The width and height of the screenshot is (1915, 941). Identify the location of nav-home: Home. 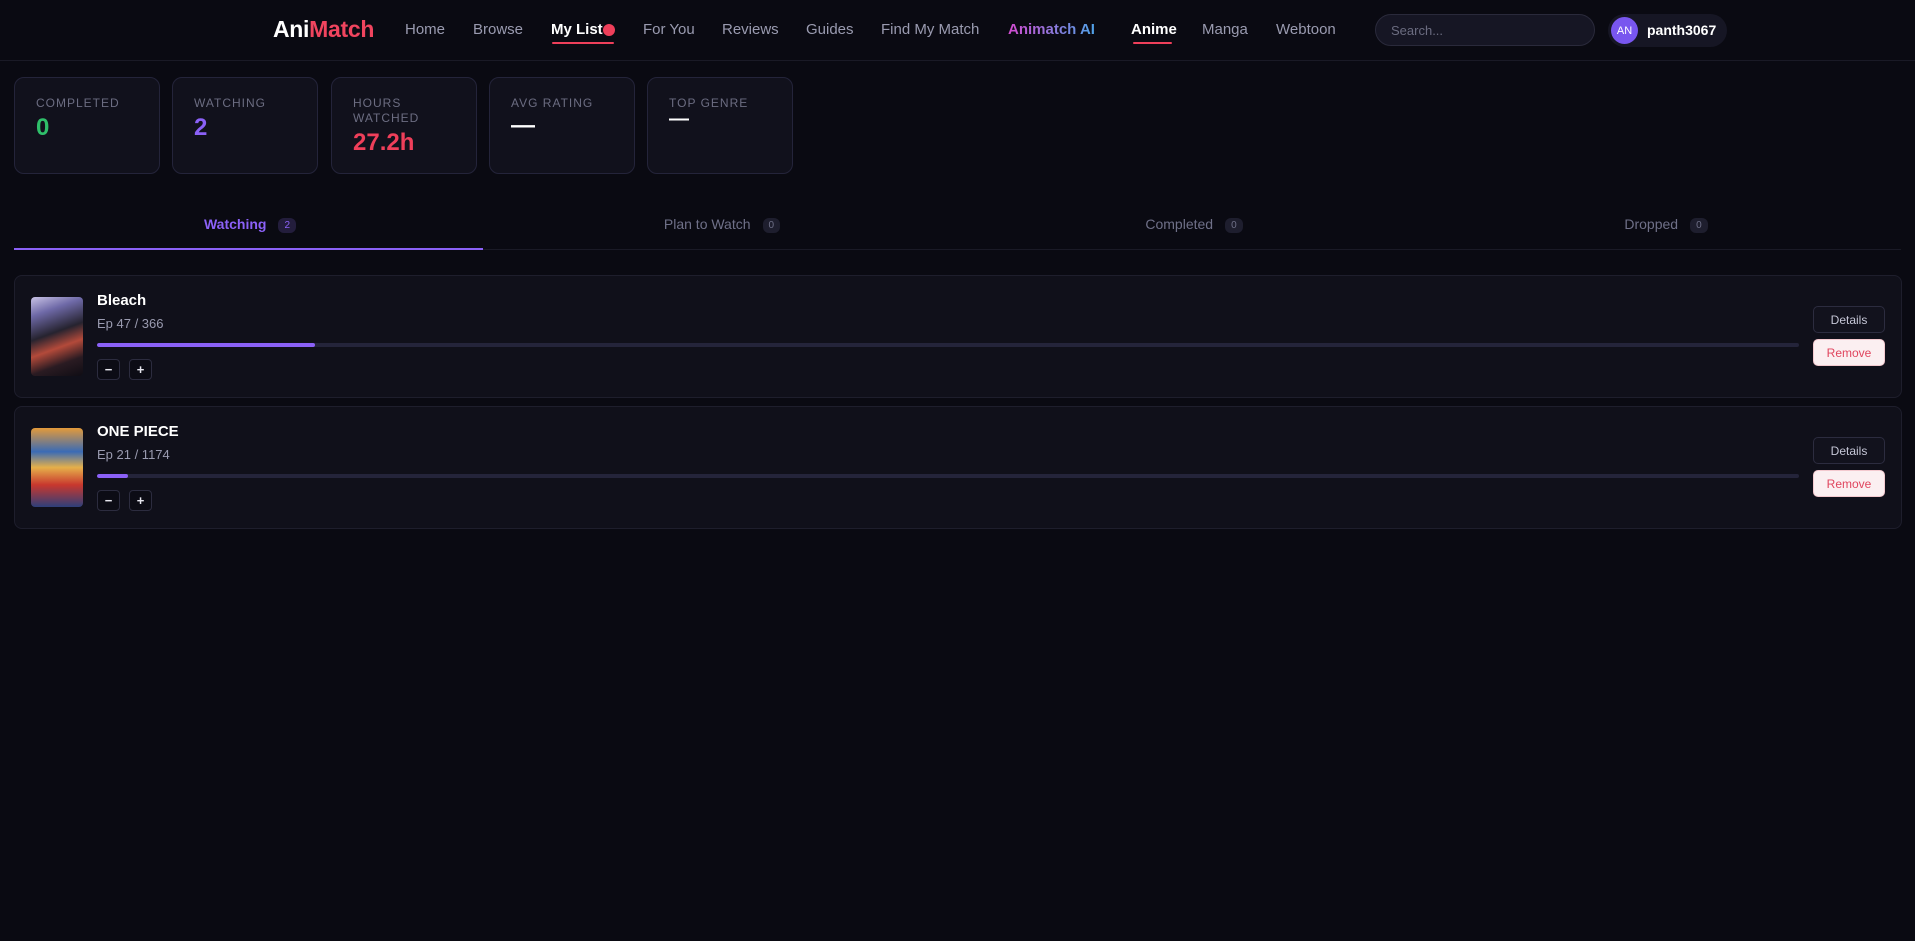
(425, 29).